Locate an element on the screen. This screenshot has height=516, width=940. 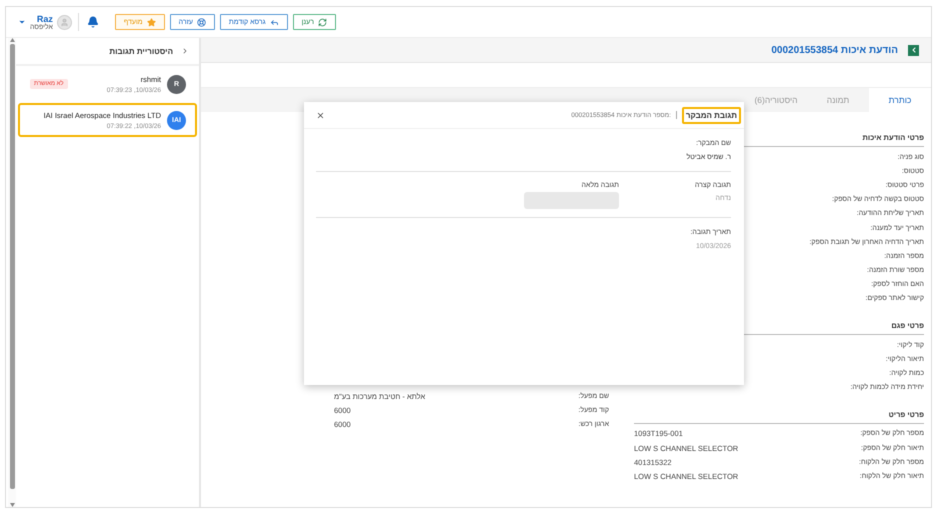
tab: כותרת is located at coordinates (900, 100).